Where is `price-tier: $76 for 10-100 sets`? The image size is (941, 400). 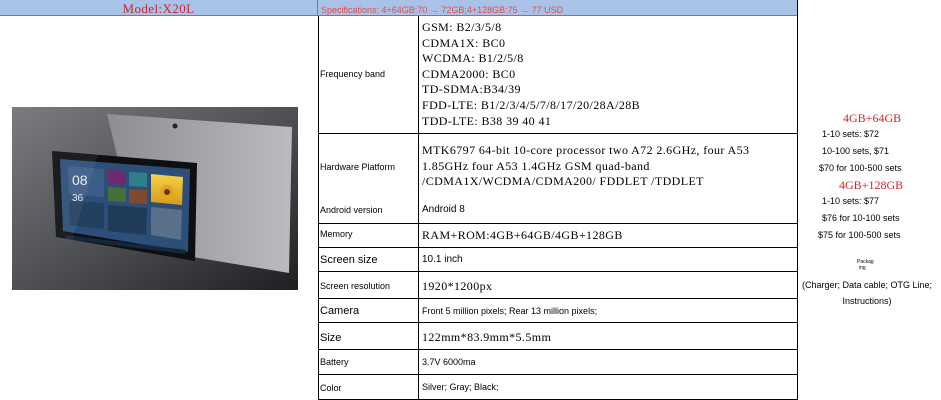
price-tier: $76 for 10-100 sets is located at coordinates (861, 218).